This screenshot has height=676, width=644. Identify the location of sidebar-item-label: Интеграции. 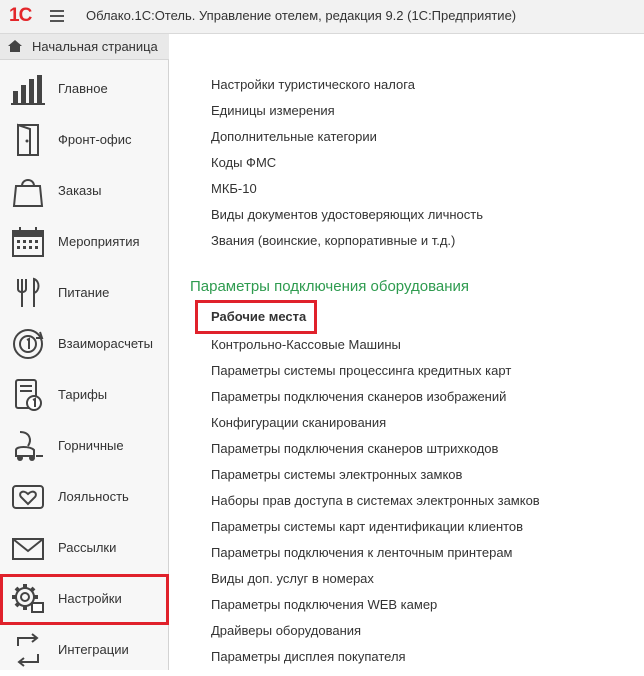
(93, 649).